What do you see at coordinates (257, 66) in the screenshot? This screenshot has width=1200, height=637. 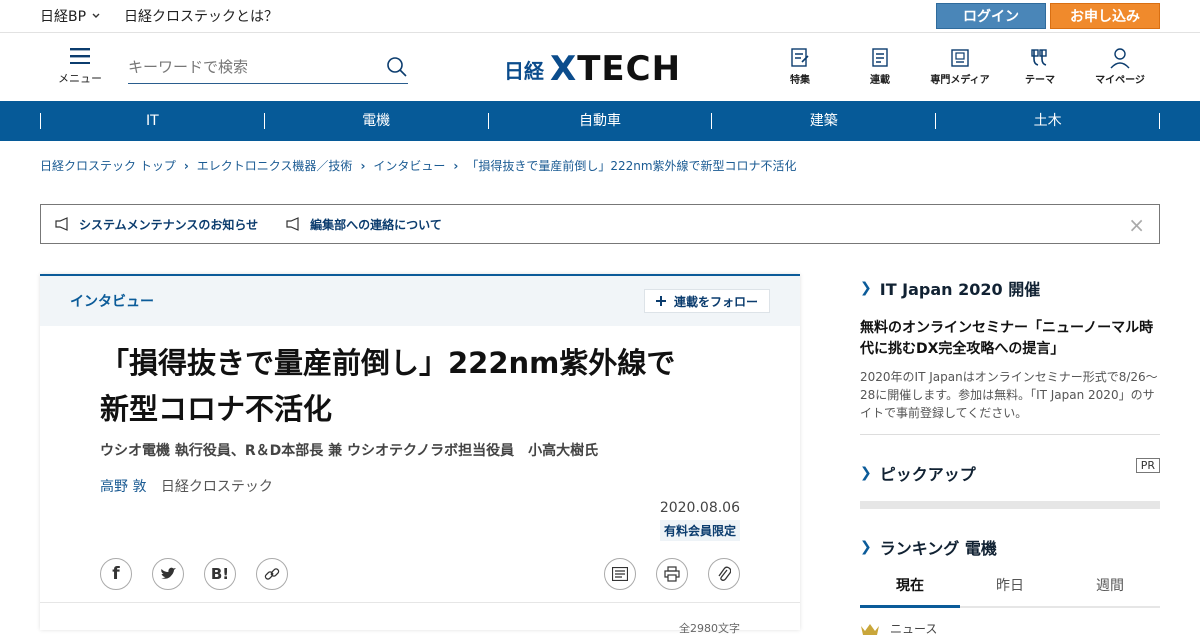 I see `search-input` at bounding box center [257, 66].